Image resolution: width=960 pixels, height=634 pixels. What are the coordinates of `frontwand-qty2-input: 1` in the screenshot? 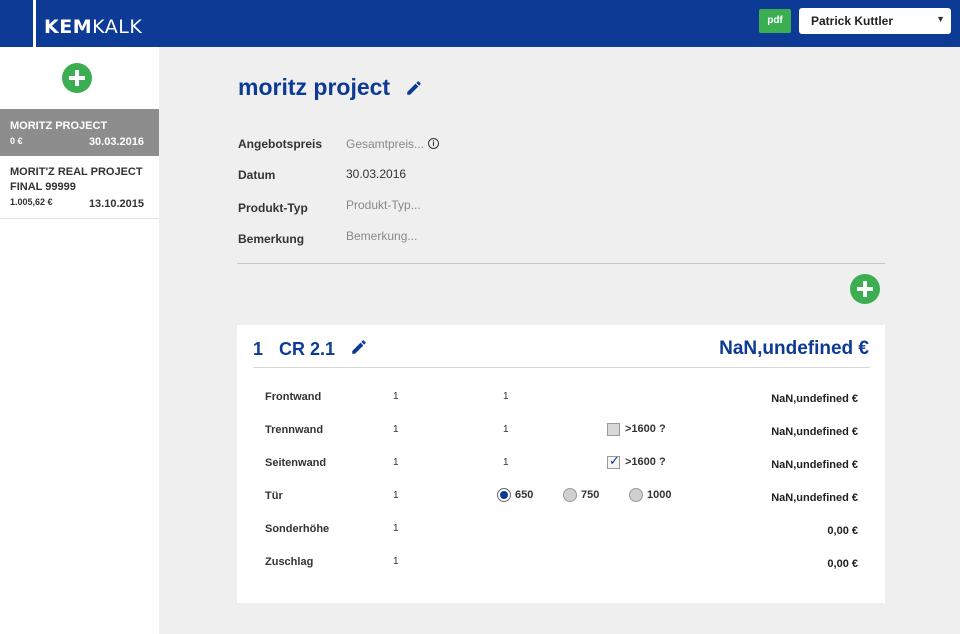 It's located at (506, 396).